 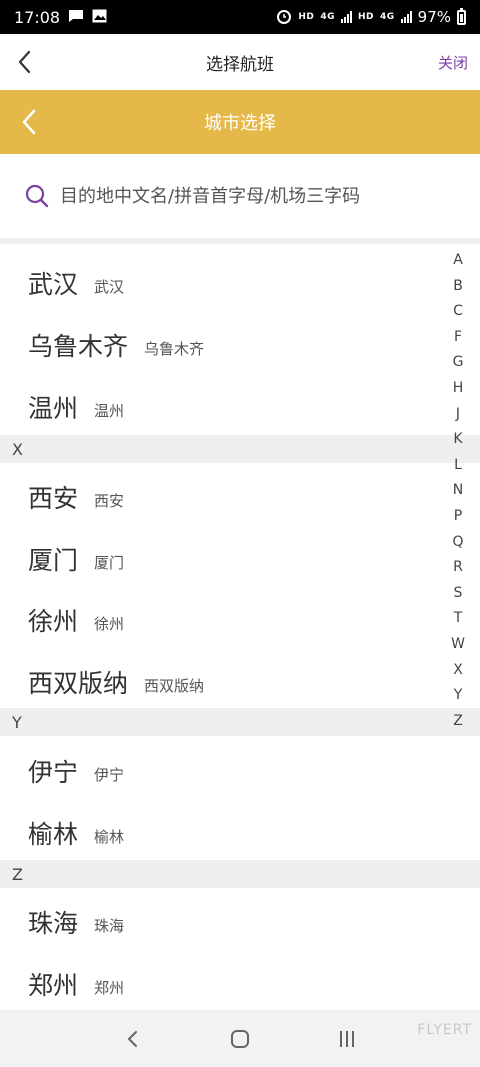 I want to click on index-letter-j: J, so click(x=458, y=415).